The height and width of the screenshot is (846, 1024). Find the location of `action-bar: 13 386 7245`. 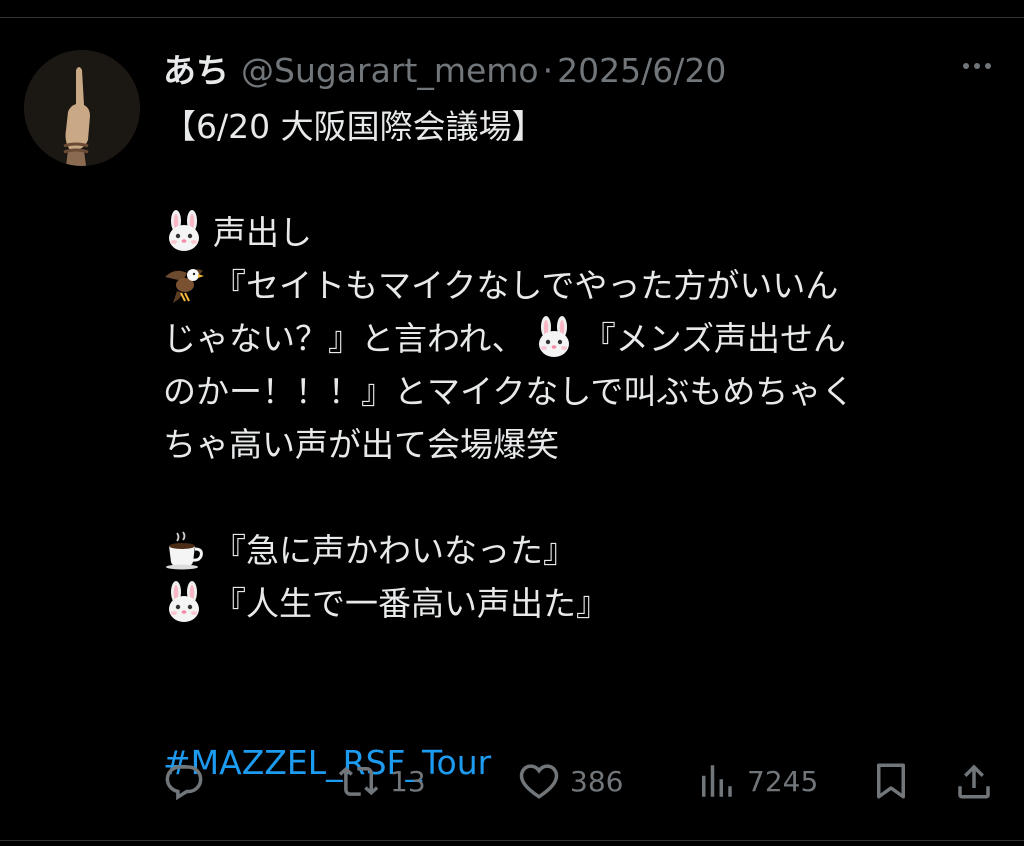

action-bar: 13 386 7245 is located at coordinates (585, 781).